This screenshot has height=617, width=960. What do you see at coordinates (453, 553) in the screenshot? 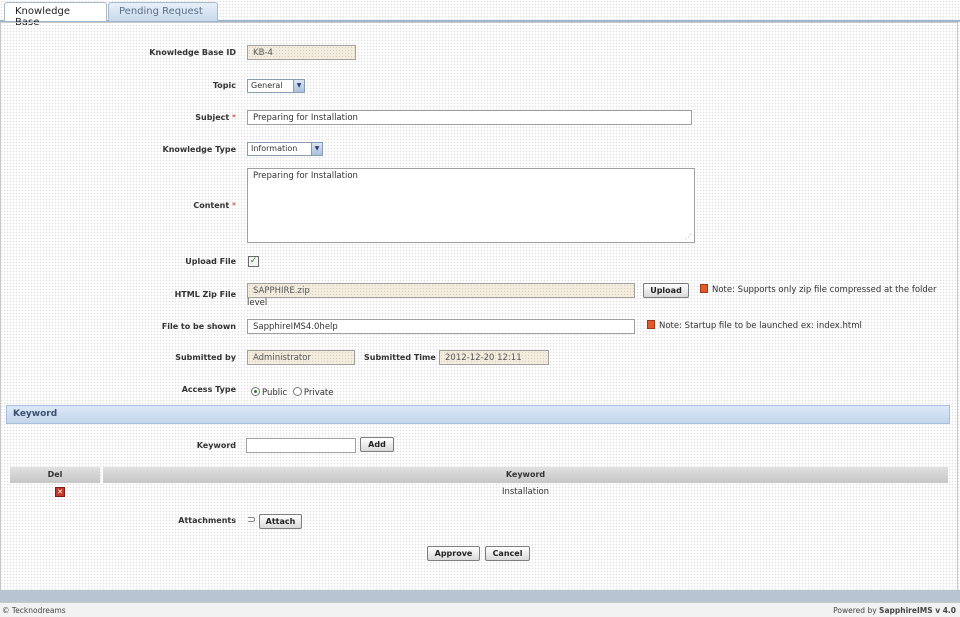
I see `approve-button: Approve` at bounding box center [453, 553].